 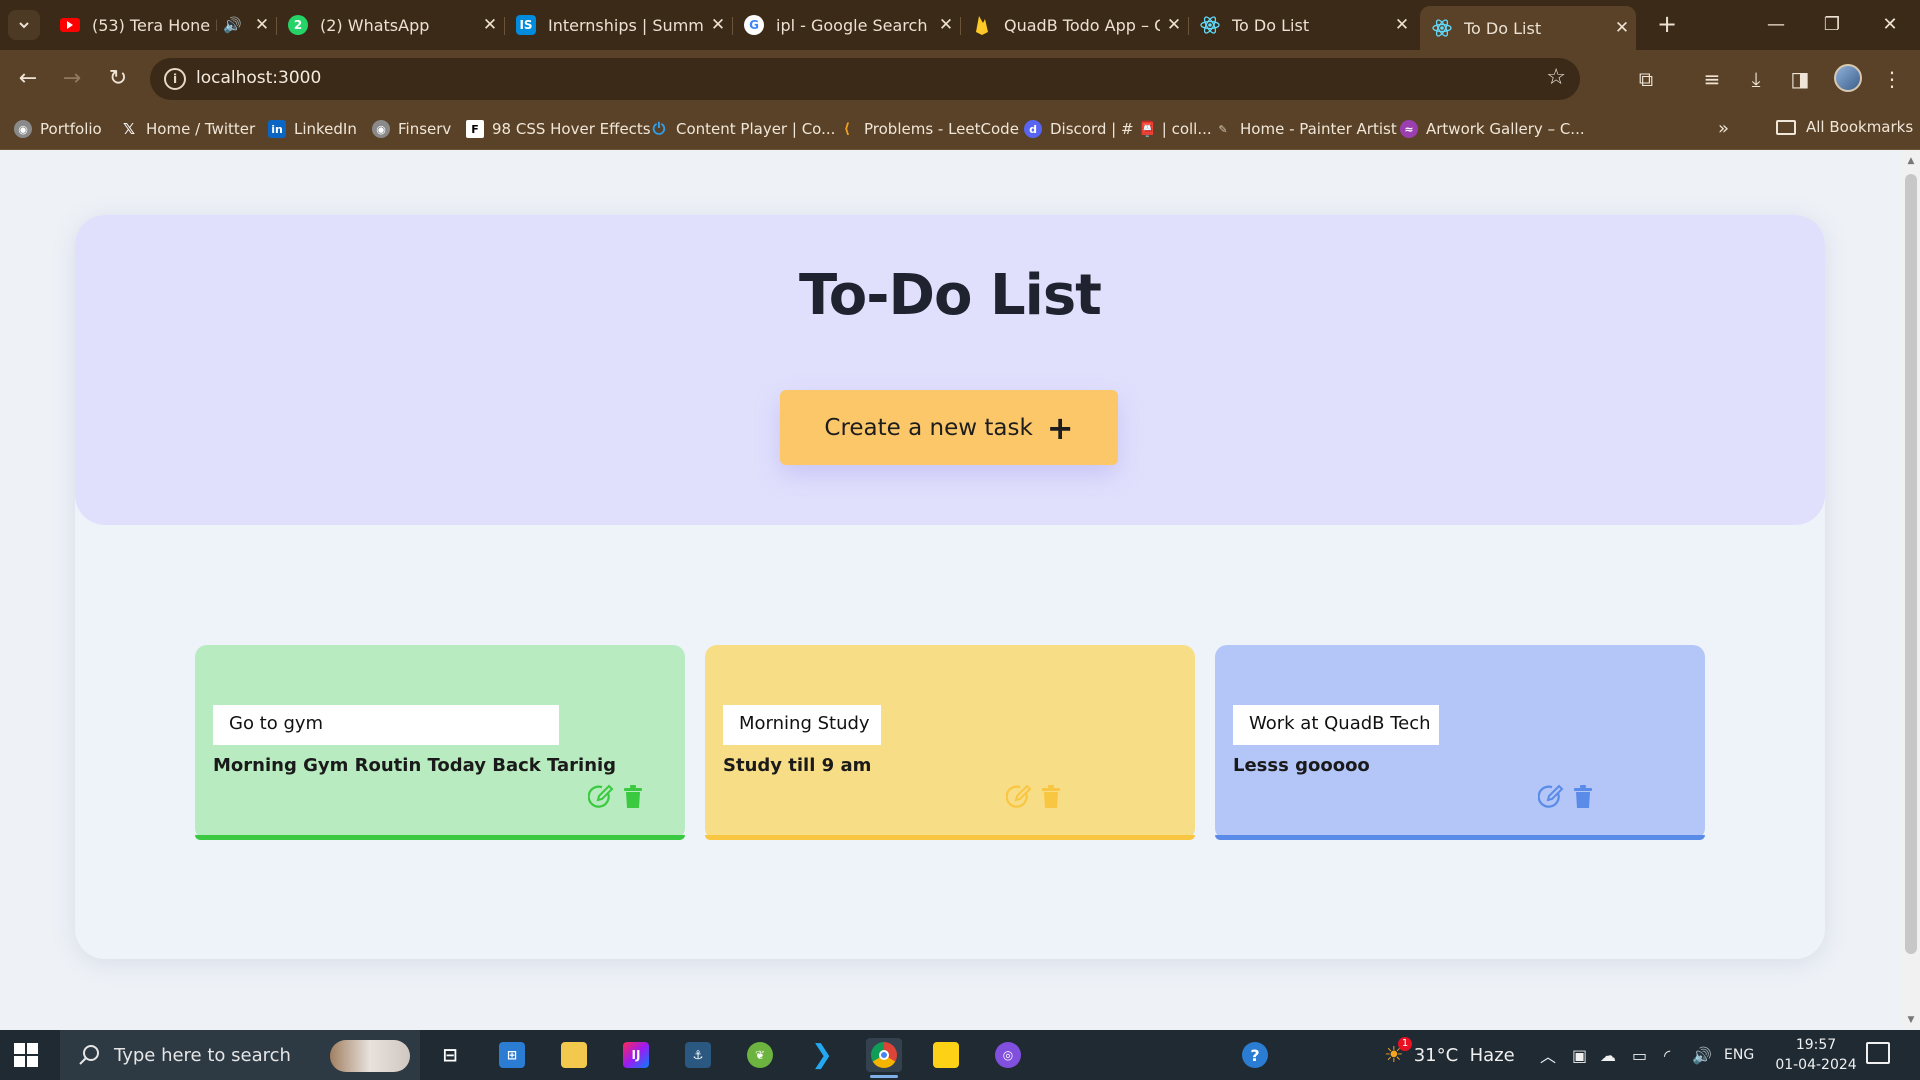 I want to click on help-icon: ?, so click(x=1255, y=1055).